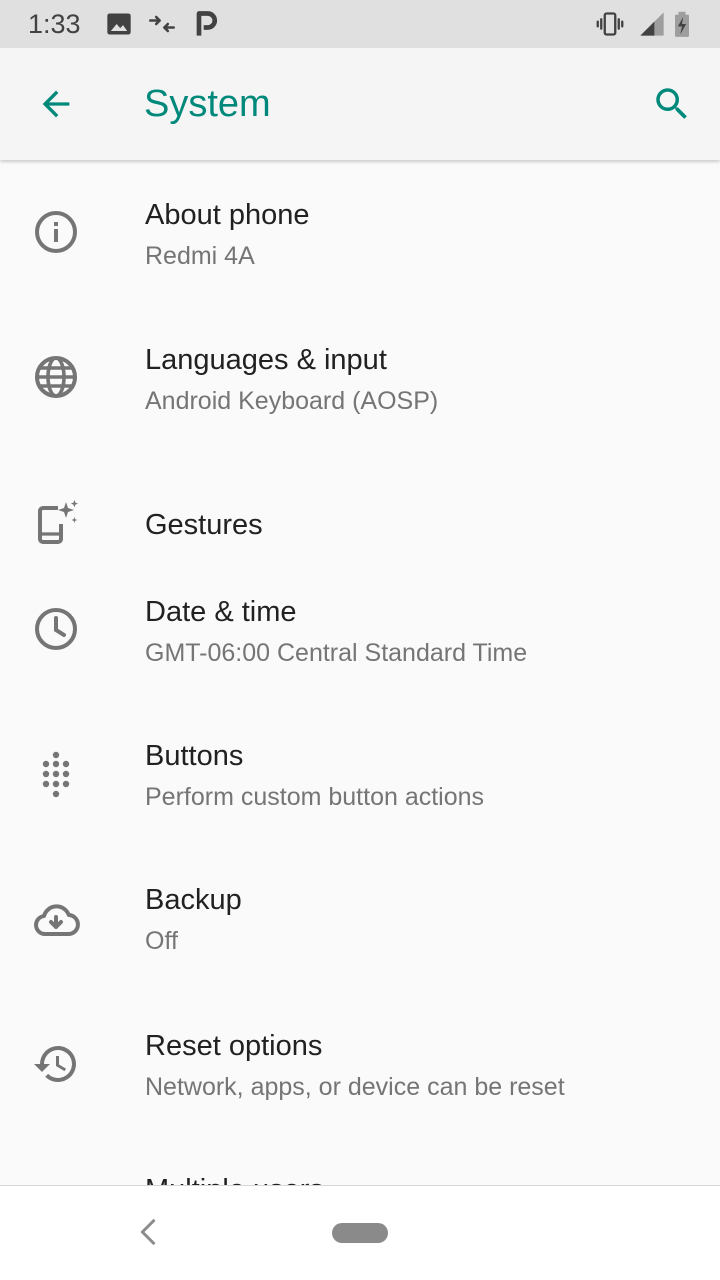  I want to click on dots-grid-icon, so click(56, 774).